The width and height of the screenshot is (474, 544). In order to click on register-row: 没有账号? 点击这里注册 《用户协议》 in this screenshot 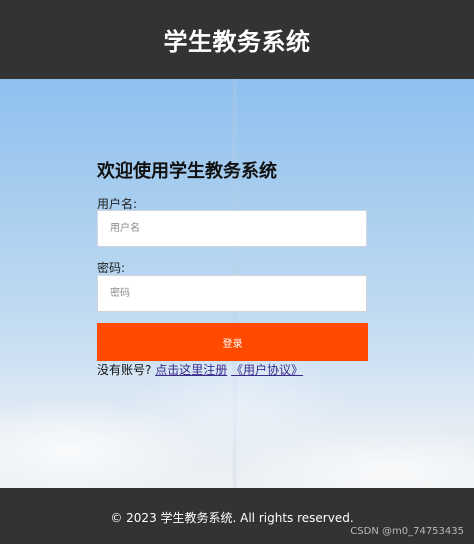, I will do `click(200, 369)`.